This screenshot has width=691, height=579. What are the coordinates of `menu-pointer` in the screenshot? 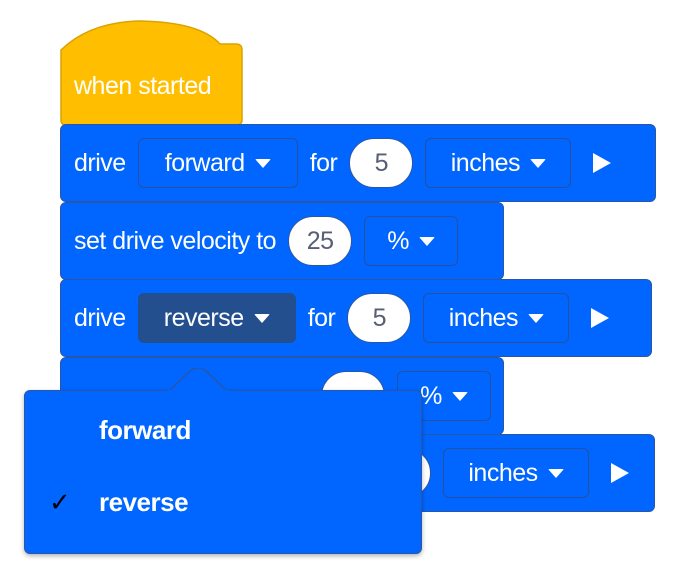 It's located at (198, 380).